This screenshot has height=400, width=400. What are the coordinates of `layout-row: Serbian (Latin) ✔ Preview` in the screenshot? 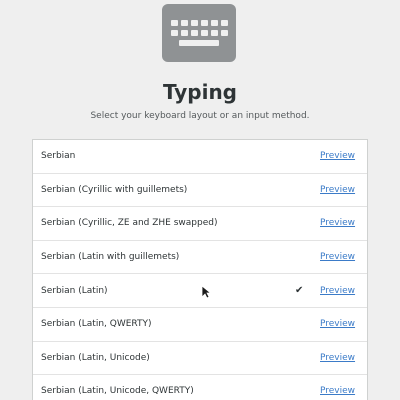 It's located at (200, 291).